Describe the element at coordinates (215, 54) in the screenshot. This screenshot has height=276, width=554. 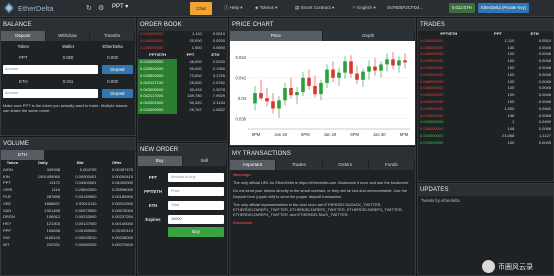
I see `ob-col-eth: ETH` at that location.